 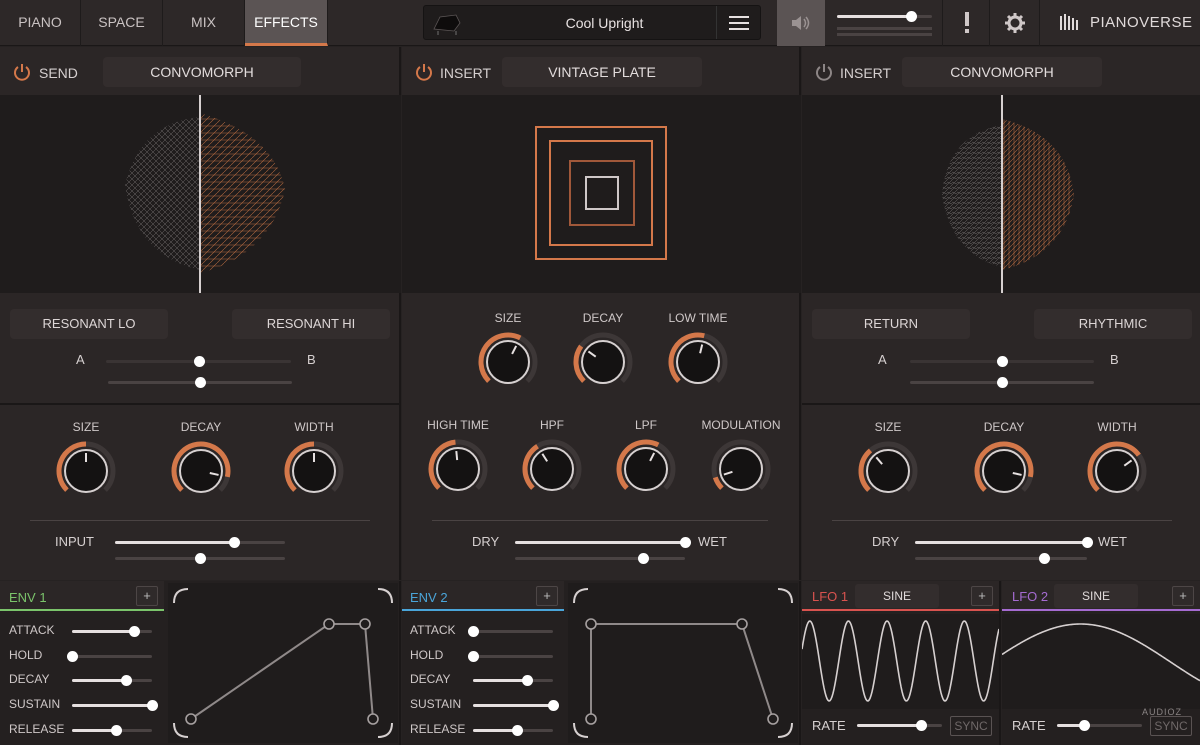 I want to click on lfo2-shape-selector: SINE, so click(x=1096, y=596).